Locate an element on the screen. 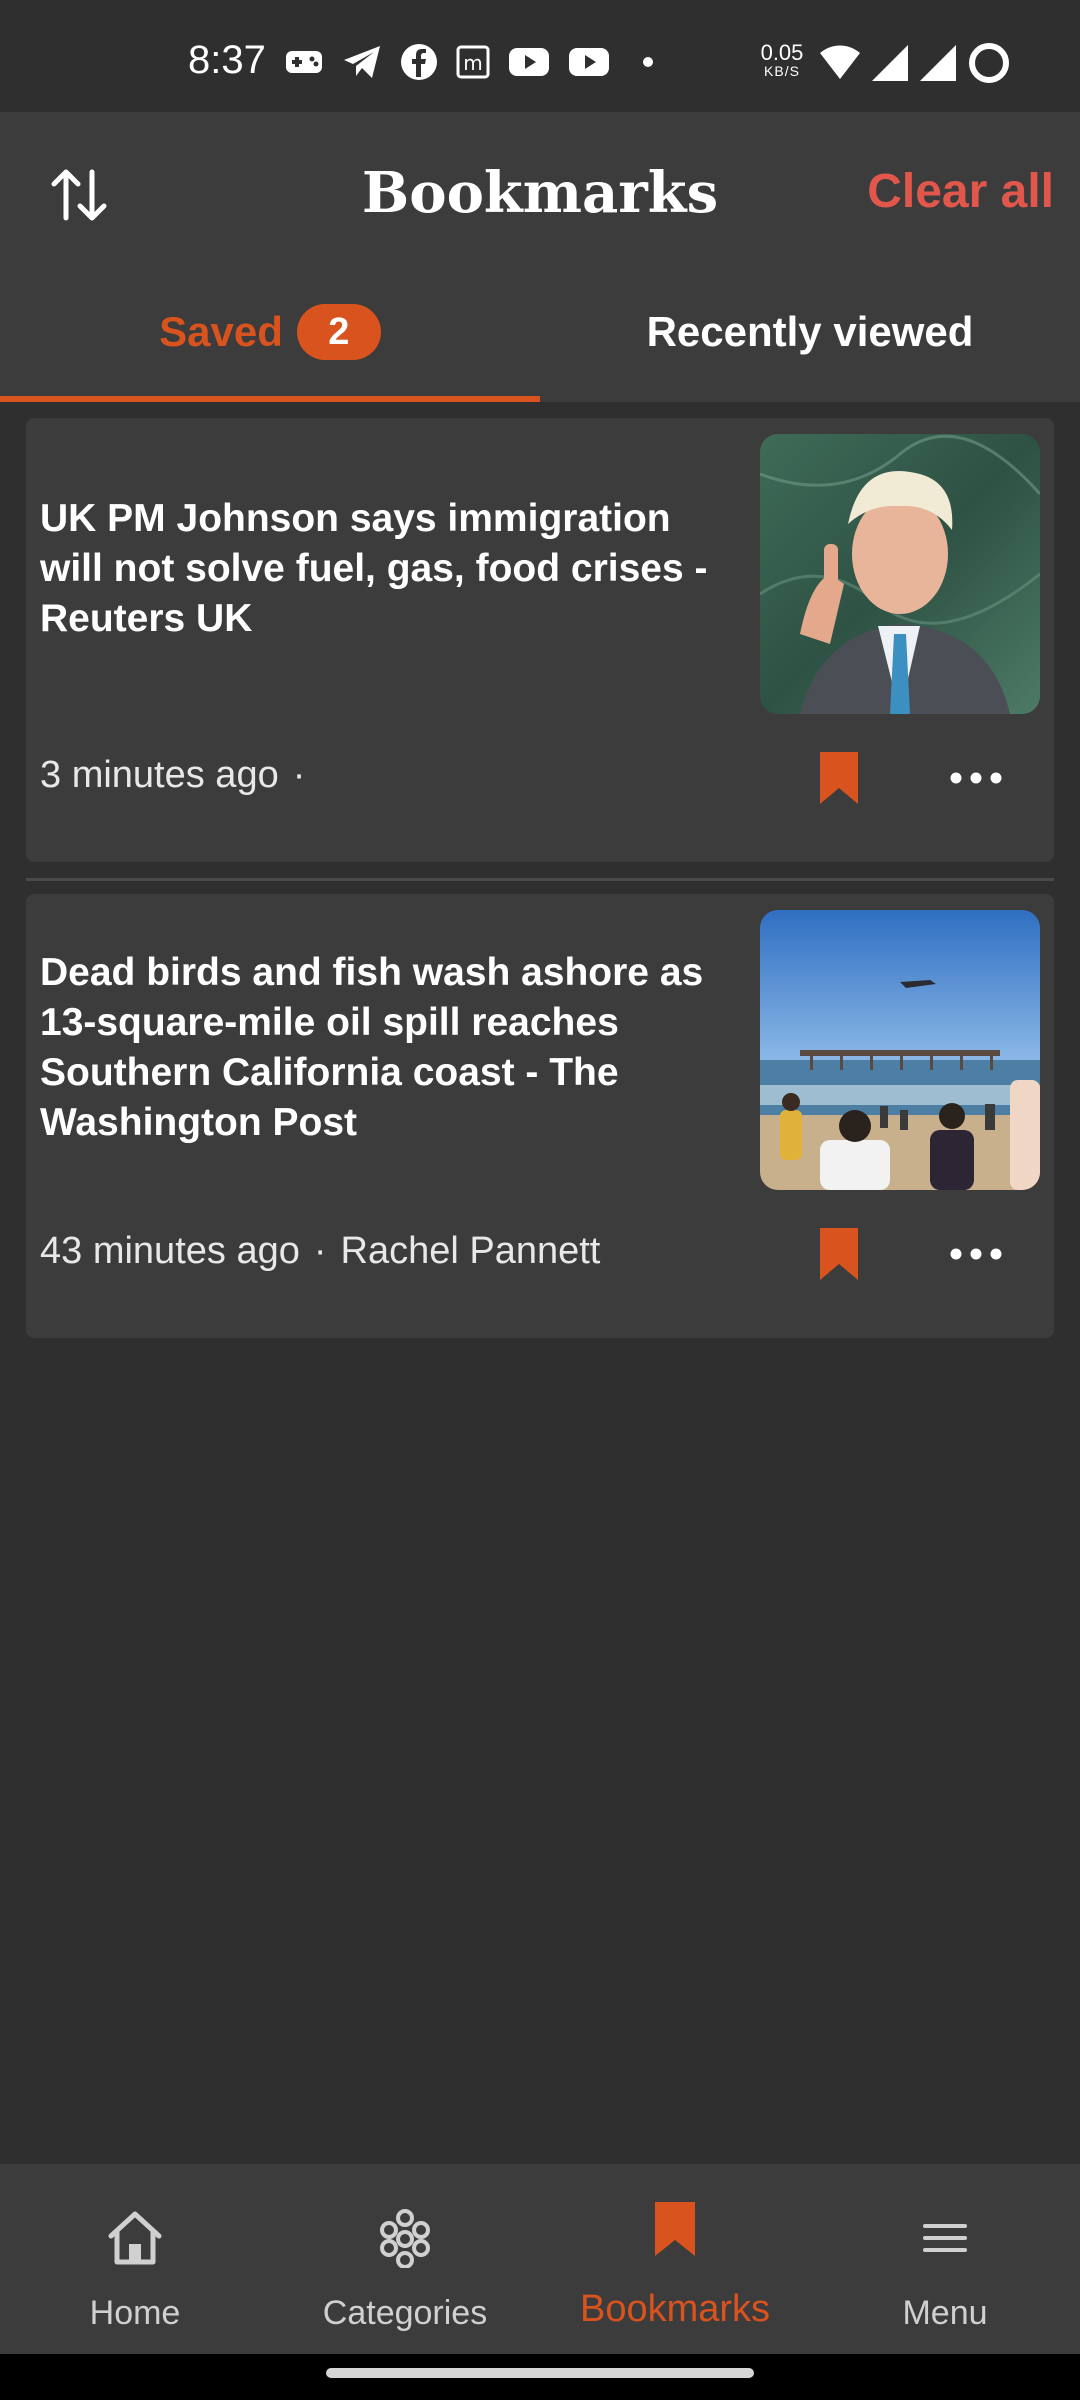 The width and height of the screenshot is (1080, 2400). m-icon: m is located at coordinates (473, 64).